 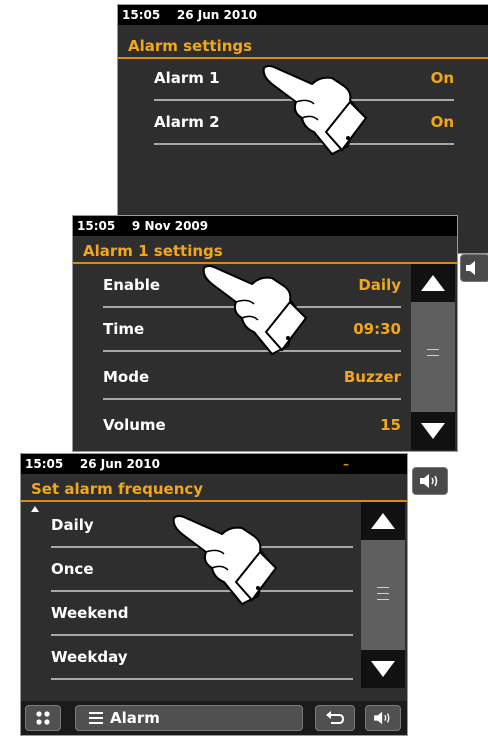 I want to click on row-value: 09:30, so click(x=377, y=329).